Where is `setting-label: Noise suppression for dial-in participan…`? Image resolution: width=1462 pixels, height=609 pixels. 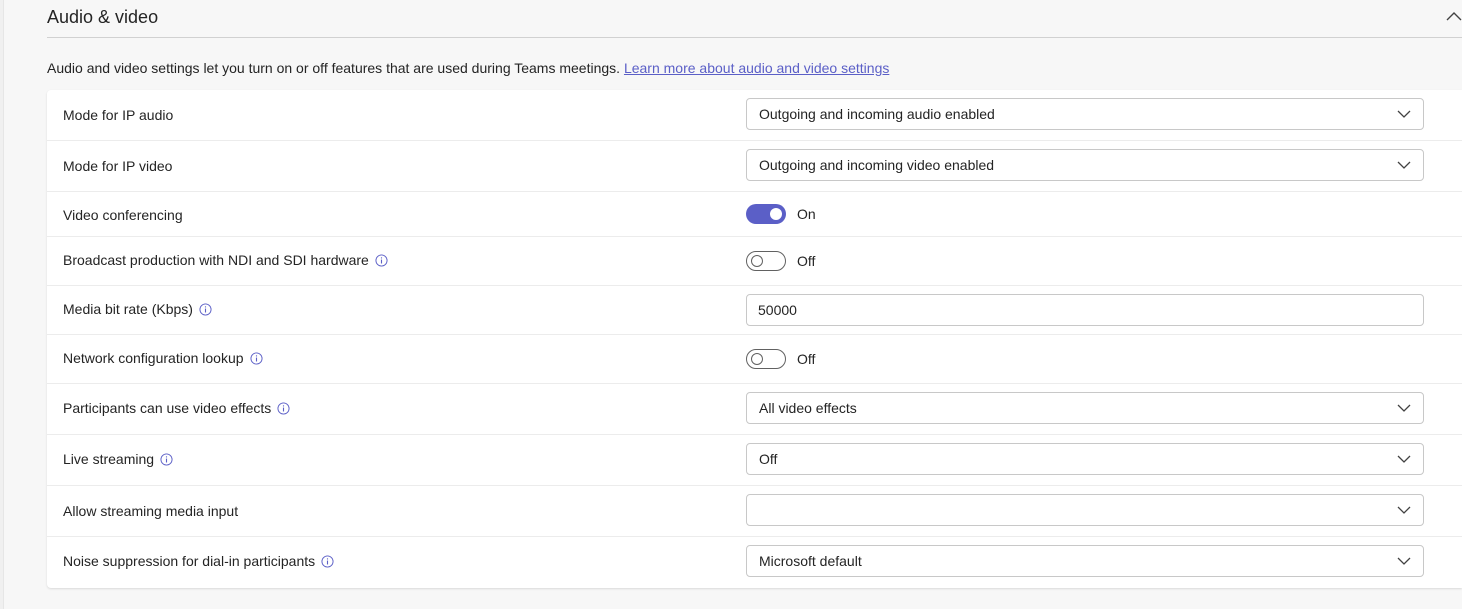
setting-label: Noise suppression for dial-in participan… is located at coordinates (198, 561).